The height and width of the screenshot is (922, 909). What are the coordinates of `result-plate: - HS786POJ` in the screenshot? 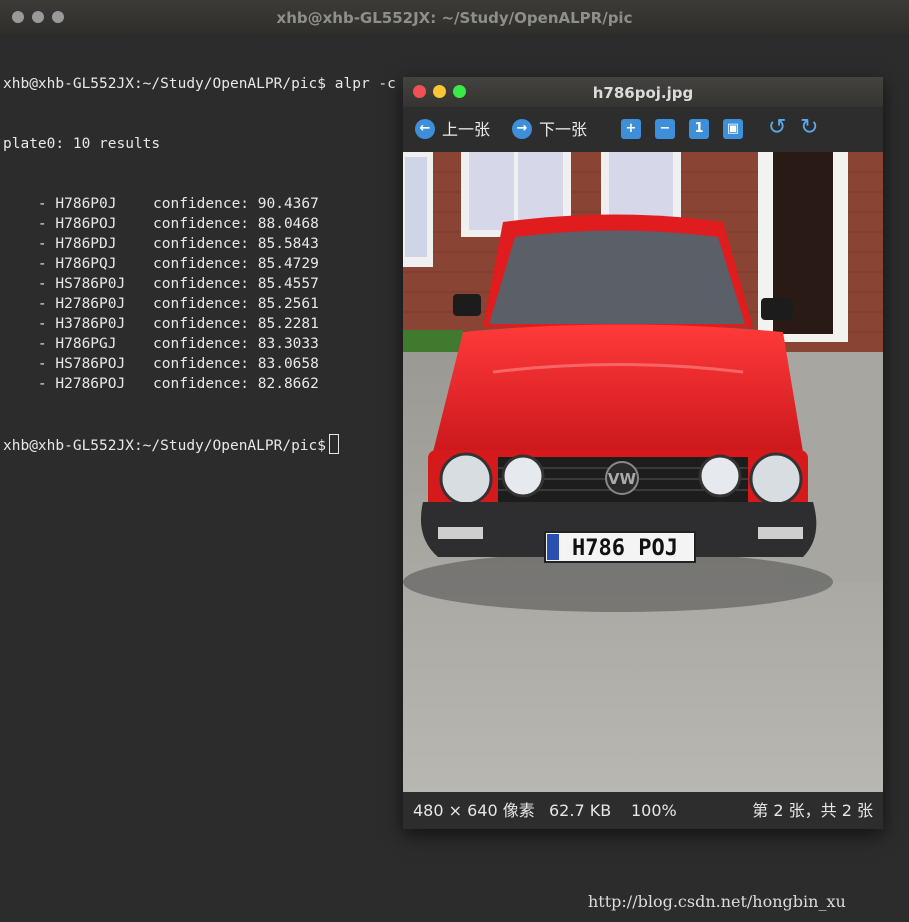 It's located at (64, 364).